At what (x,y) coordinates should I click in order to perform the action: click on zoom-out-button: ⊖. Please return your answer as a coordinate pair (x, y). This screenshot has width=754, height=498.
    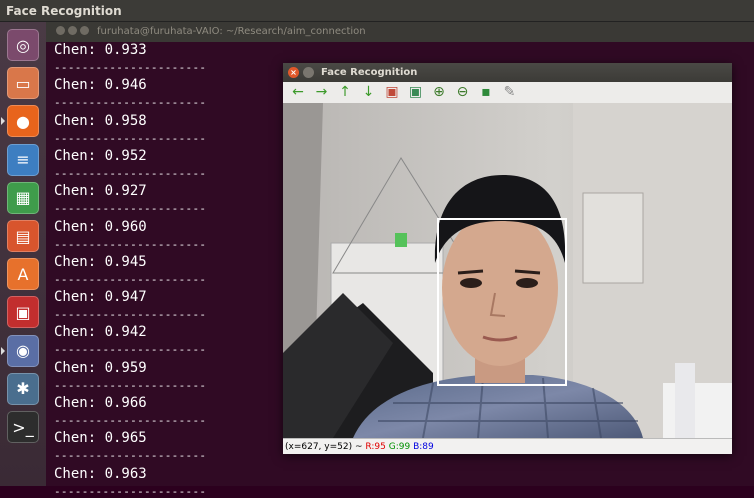
    Looking at the image, I should click on (463, 92).